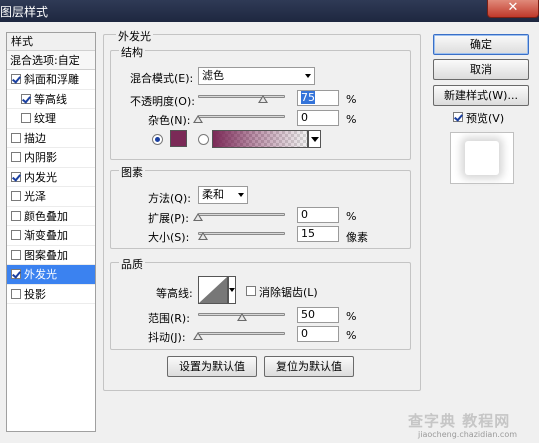  I want to click on blend-mode-value: 滤色, so click(213, 75).